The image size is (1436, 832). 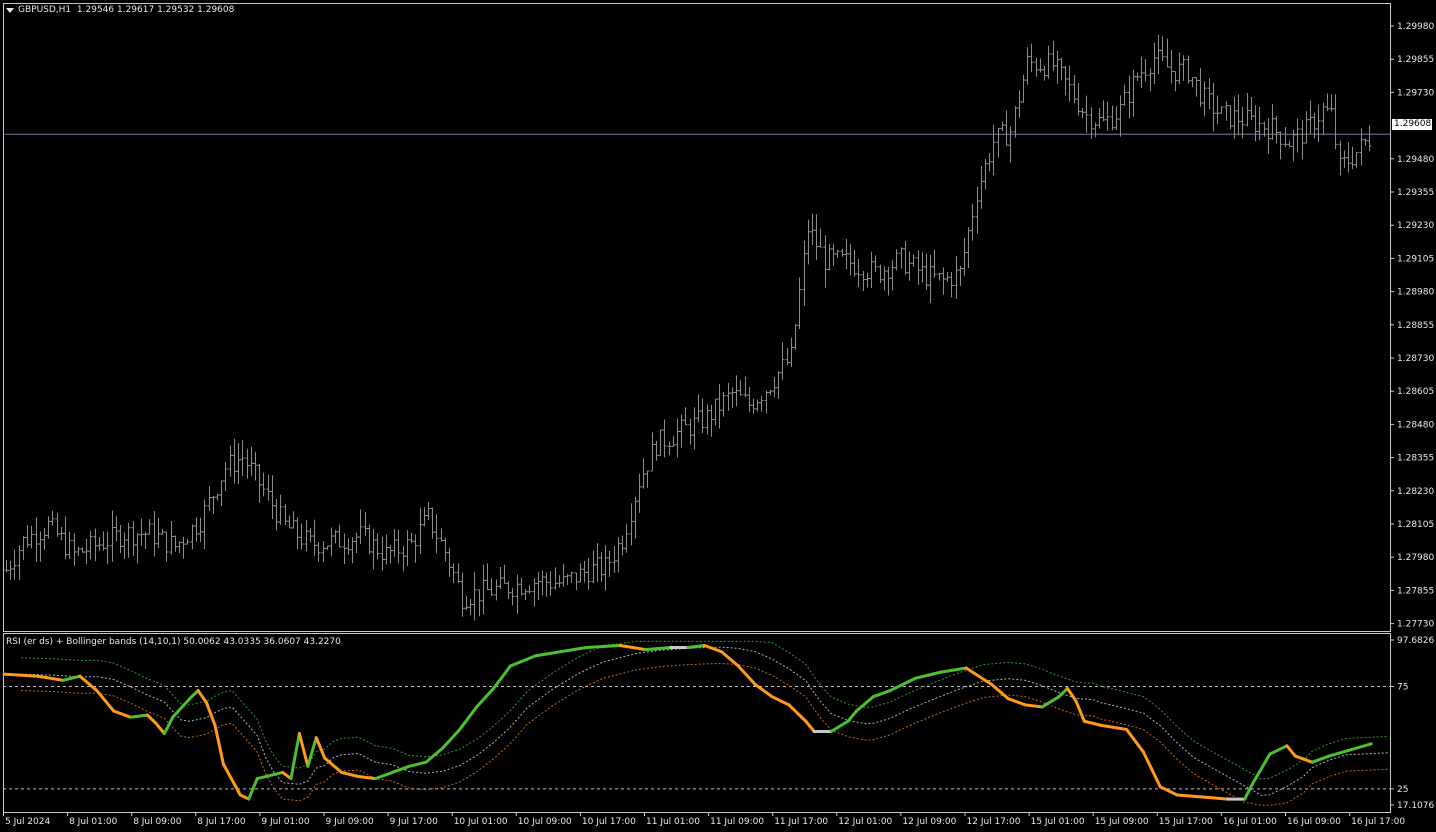 What do you see at coordinates (1415, 359) in the screenshot?
I see `price-tick-label: 1.28730` at bounding box center [1415, 359].